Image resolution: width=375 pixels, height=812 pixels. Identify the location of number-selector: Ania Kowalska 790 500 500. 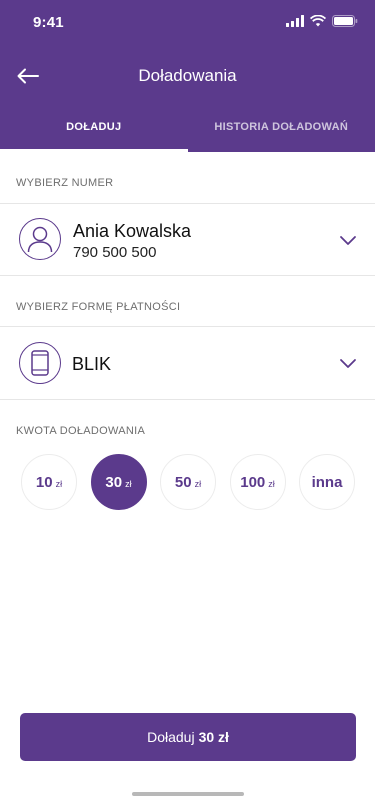
(187, 240).